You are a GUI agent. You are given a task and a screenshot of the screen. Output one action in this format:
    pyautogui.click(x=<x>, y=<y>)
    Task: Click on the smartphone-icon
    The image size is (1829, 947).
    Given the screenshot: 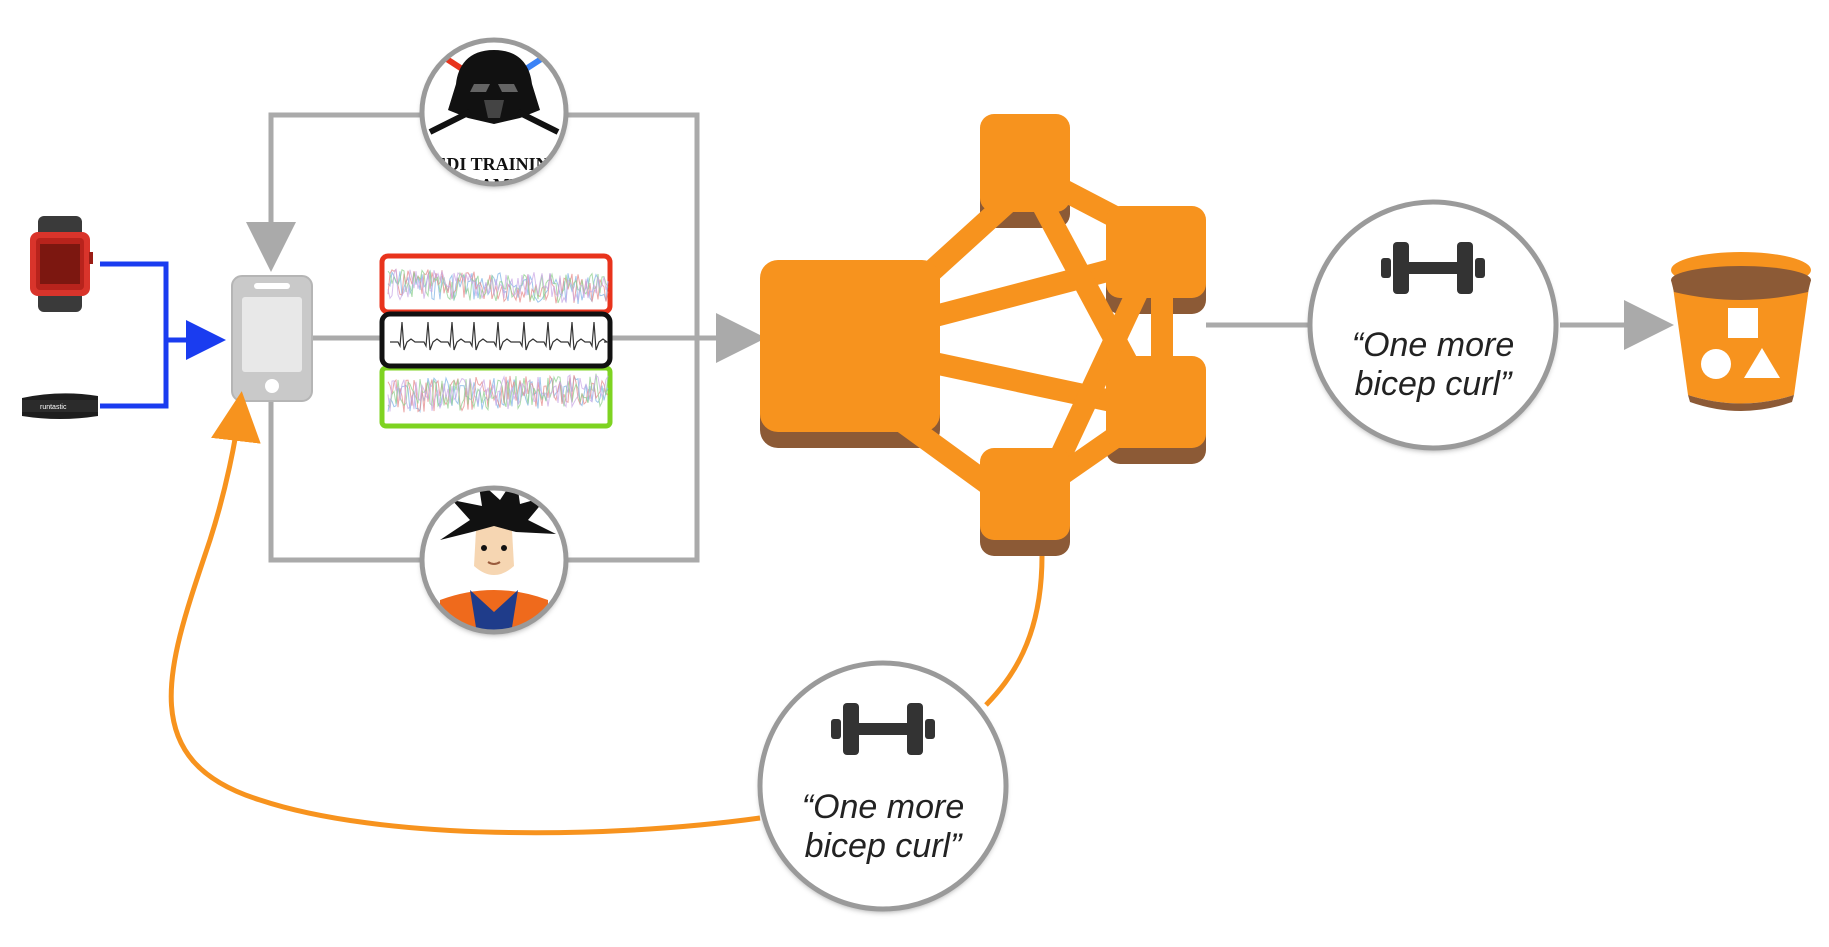 What is the action you would take?
    pyautogui.click(x=272, y=338)
    